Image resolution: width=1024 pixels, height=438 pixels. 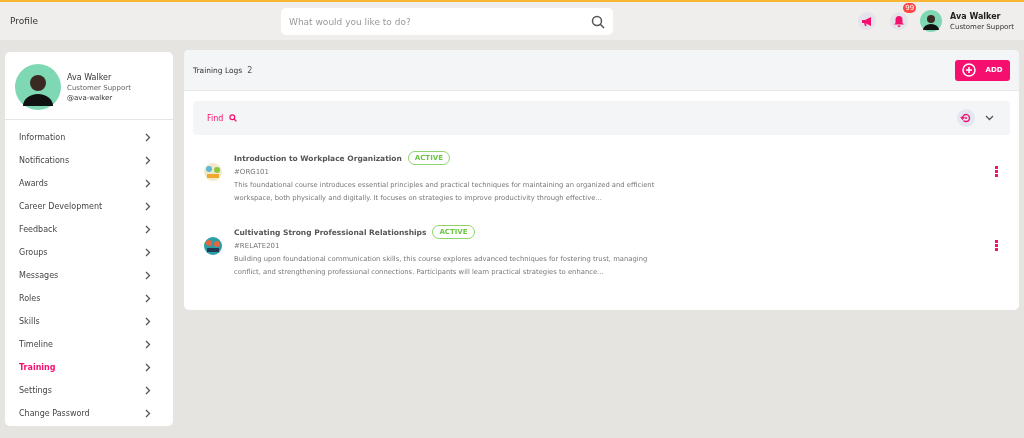 I want to click on sidebar-item: Skills, so click(x=89, y=321).